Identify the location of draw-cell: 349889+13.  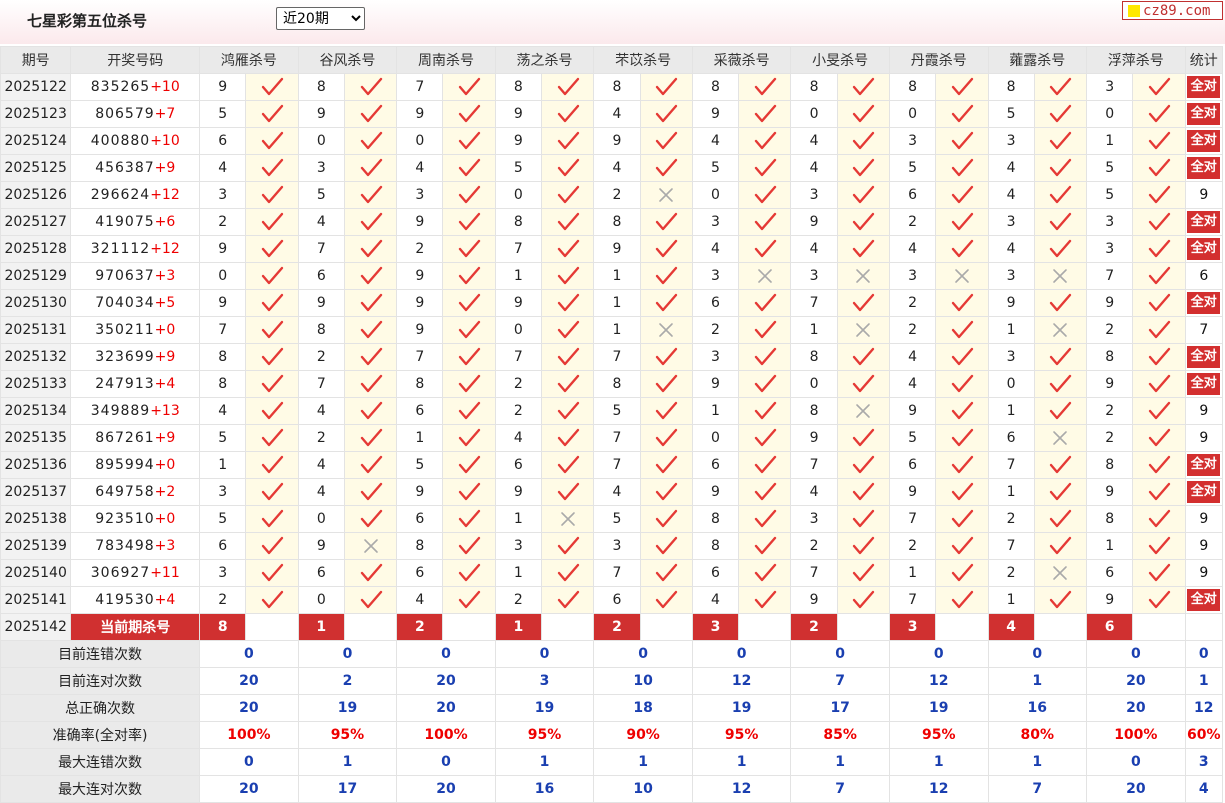
(135, 411).